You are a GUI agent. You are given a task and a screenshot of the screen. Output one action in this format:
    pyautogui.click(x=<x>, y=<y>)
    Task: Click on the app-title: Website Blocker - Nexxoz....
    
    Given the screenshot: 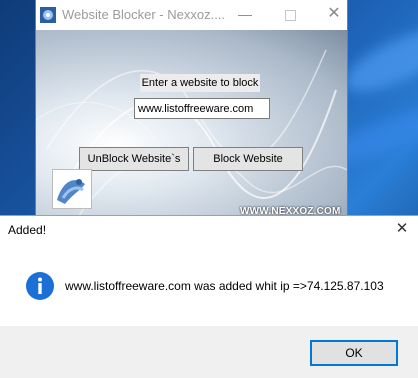 What is the action you would take?
    pyautogui.click(x=144, y=14)
    